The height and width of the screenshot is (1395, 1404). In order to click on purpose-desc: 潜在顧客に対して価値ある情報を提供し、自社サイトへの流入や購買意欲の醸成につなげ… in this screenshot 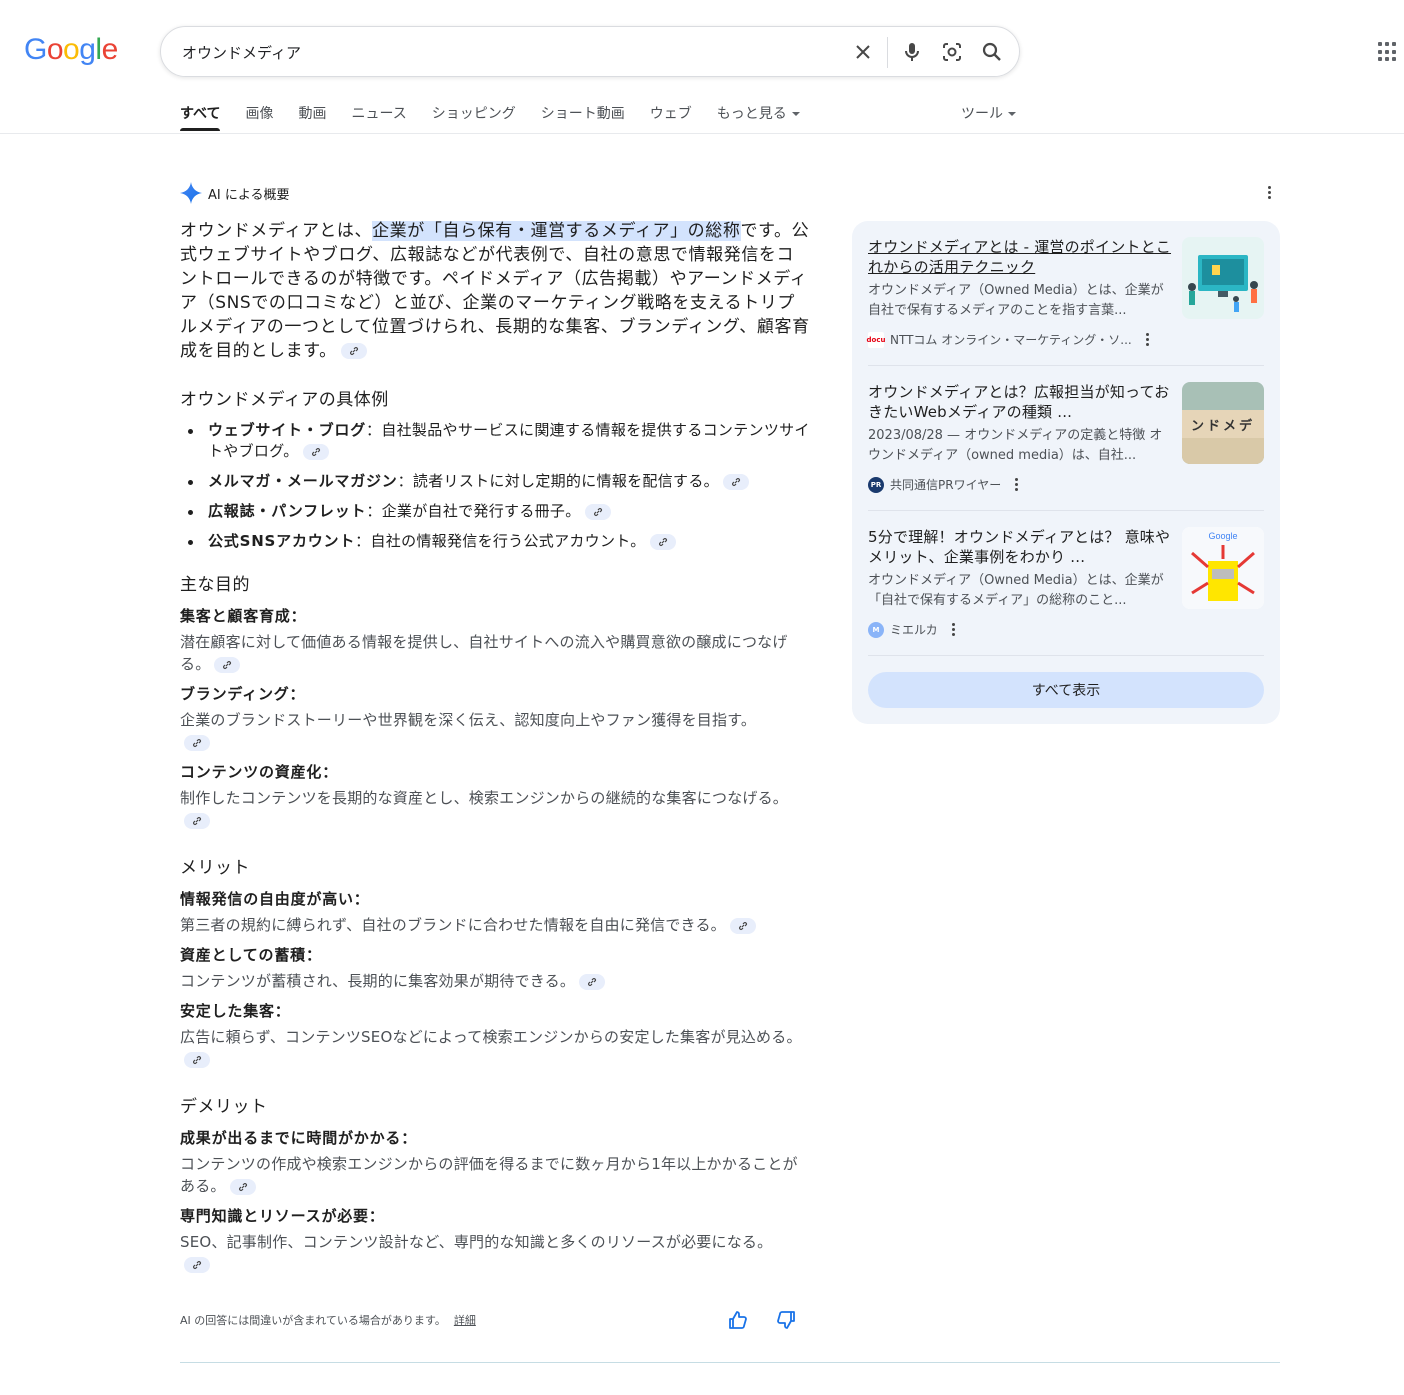, I will do `click(484, 653)`.